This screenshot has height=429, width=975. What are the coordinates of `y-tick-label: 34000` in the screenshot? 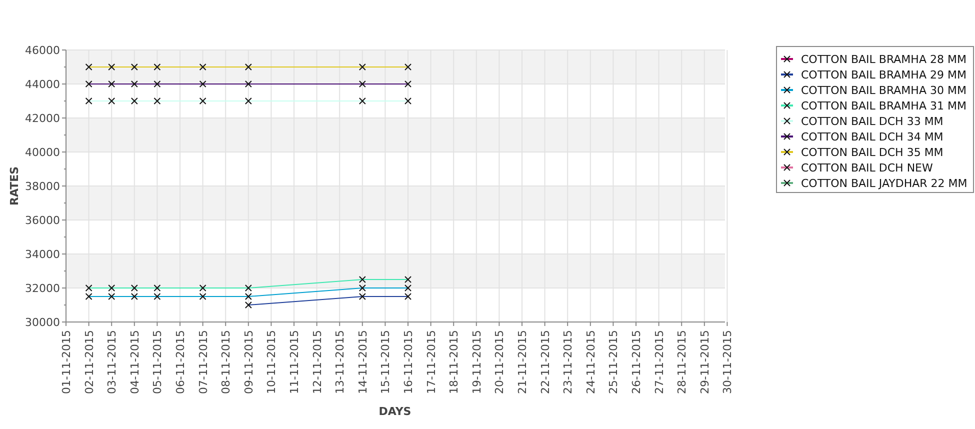 It's located at (42, 254).